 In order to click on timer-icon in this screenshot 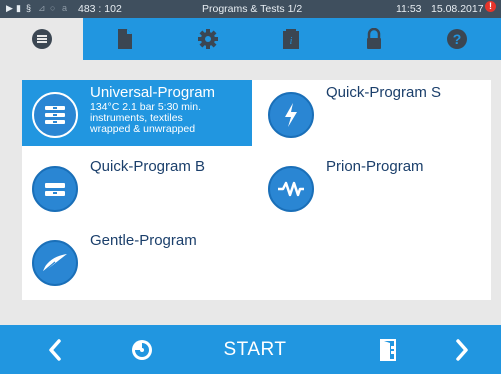, I will do `click(142, 349)`.